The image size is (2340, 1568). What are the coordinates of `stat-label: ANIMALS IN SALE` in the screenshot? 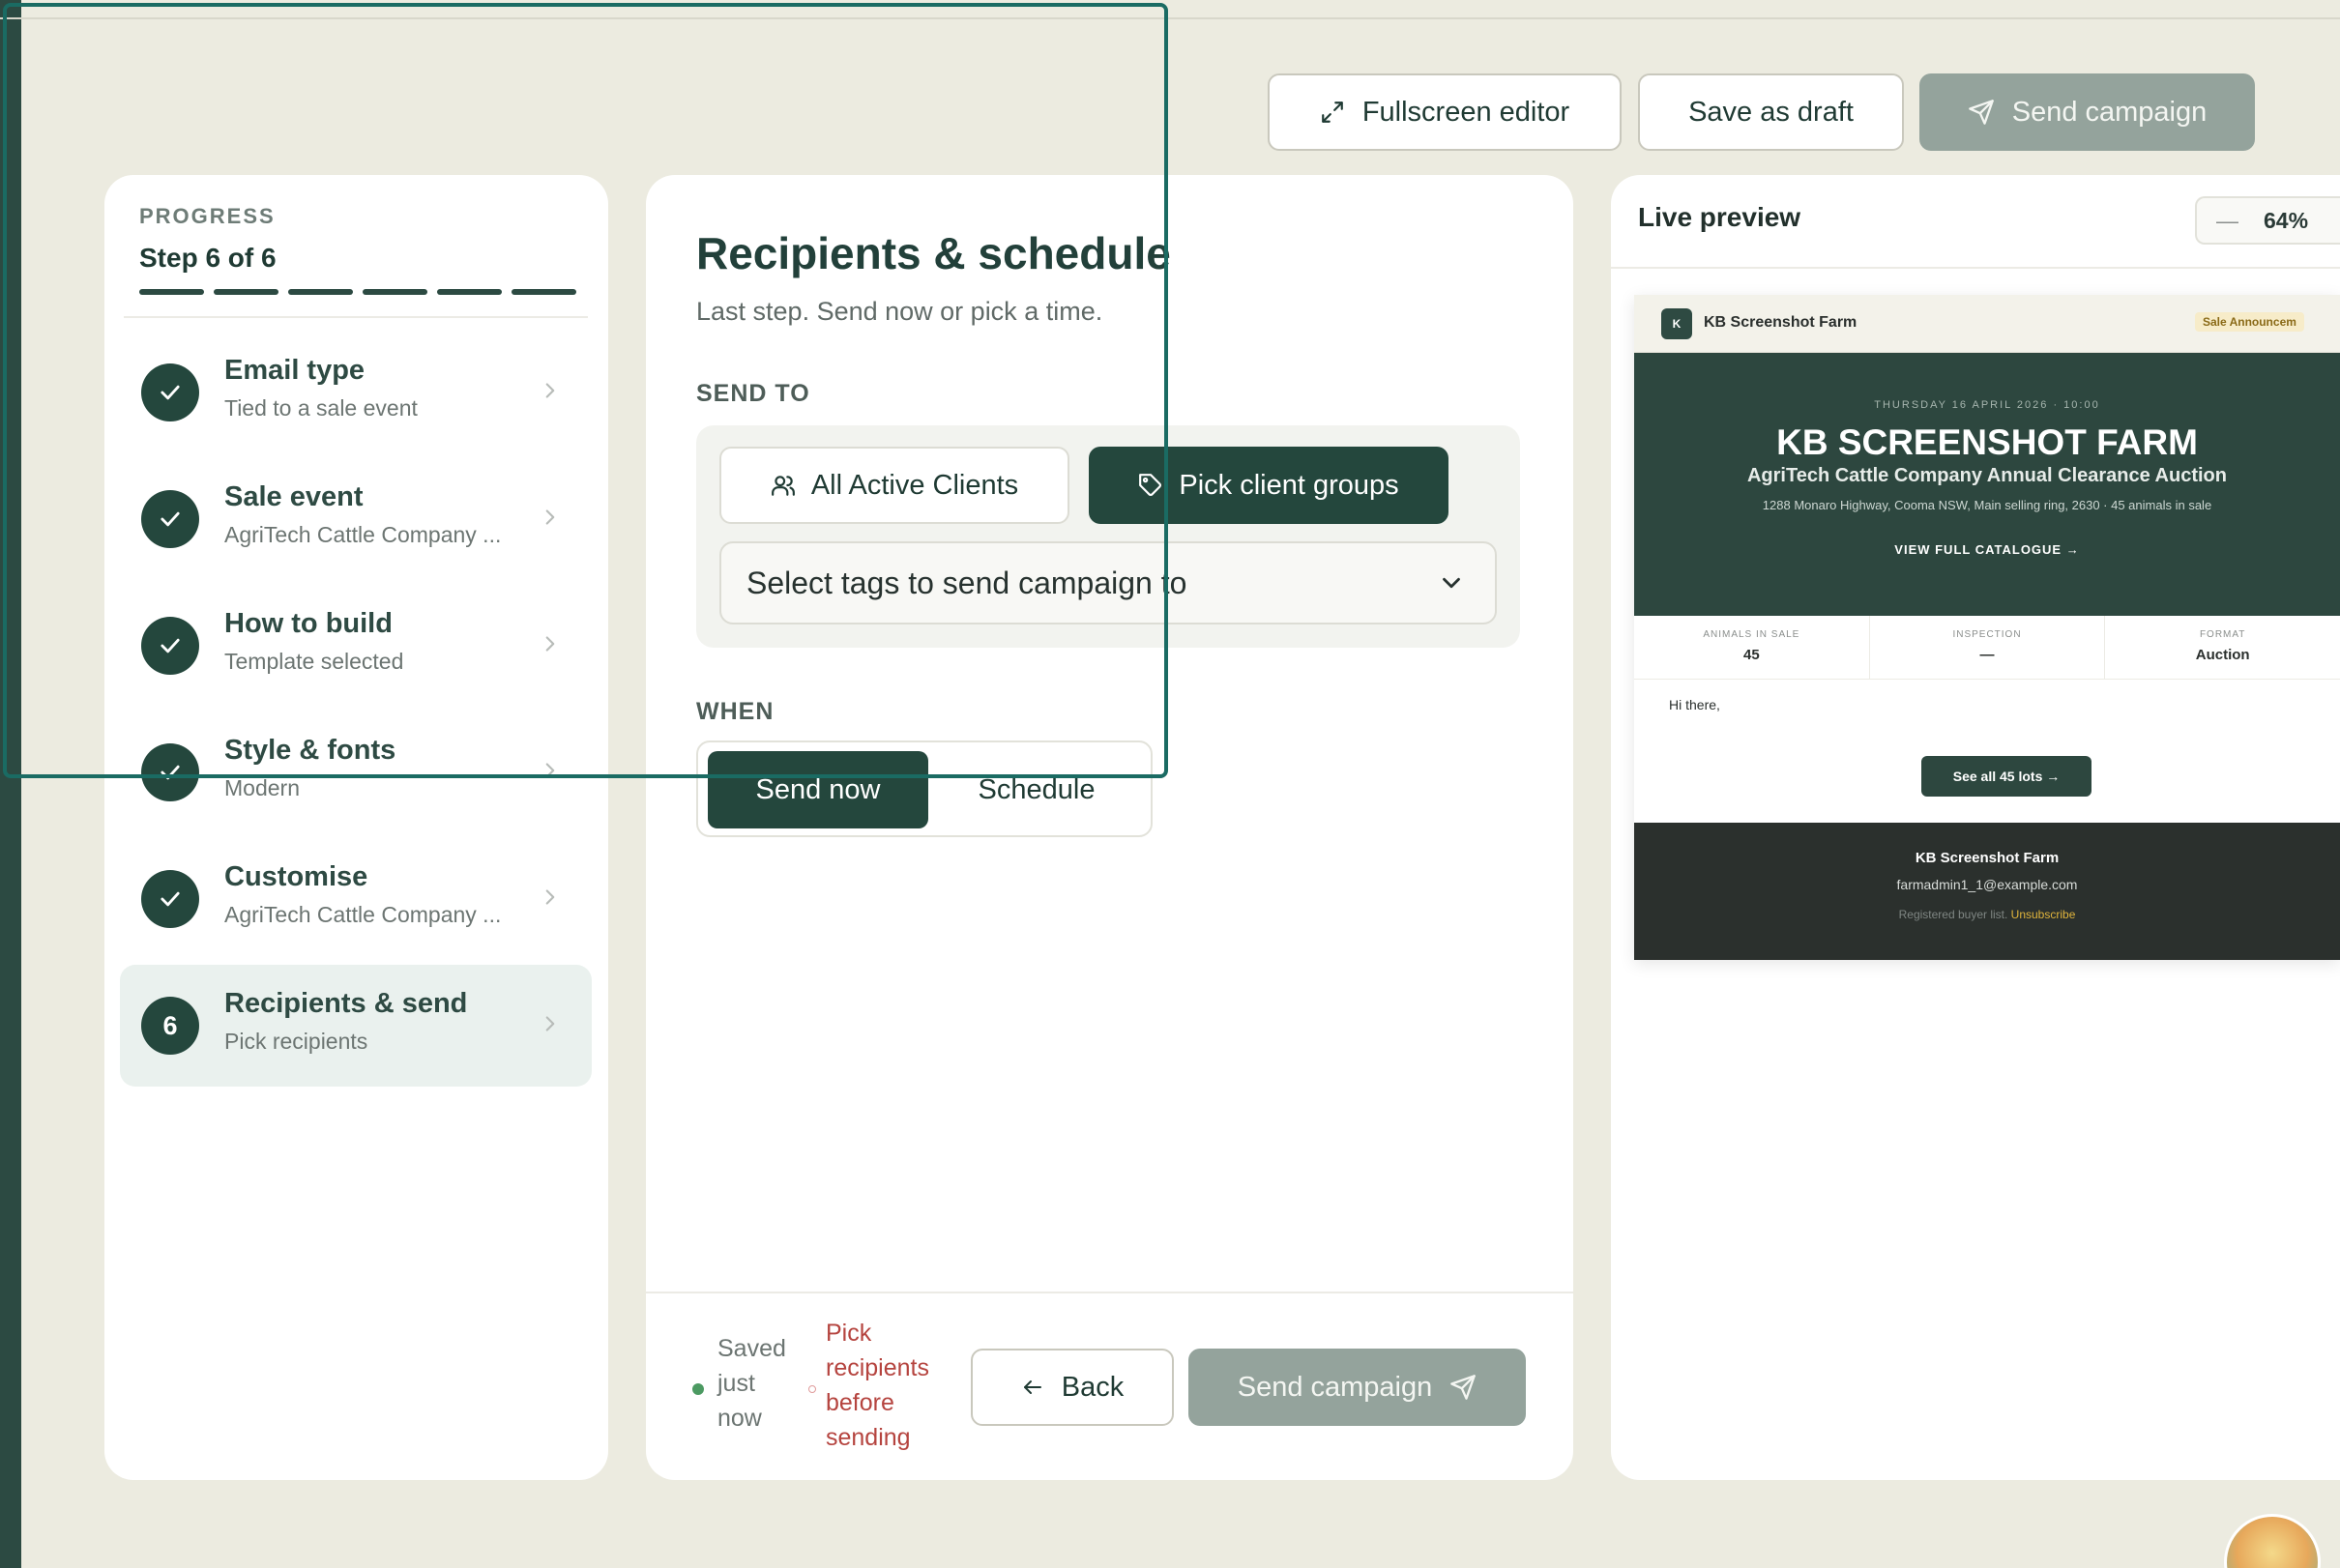 It's located at (1752, 634).